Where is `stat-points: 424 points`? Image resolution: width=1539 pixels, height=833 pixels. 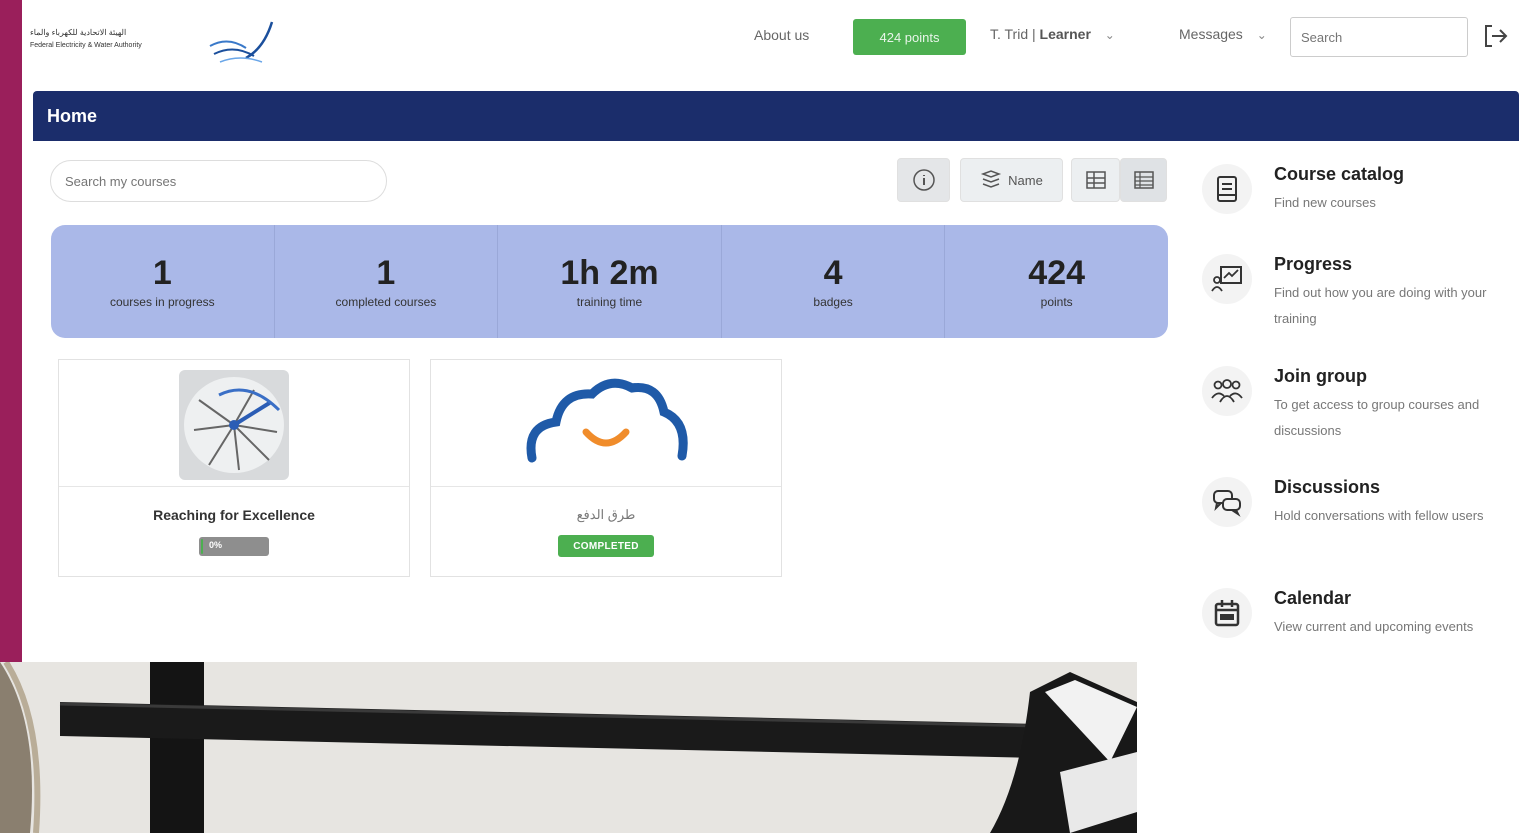
stat-points: 424 points is located at coordinates (1056, 281).